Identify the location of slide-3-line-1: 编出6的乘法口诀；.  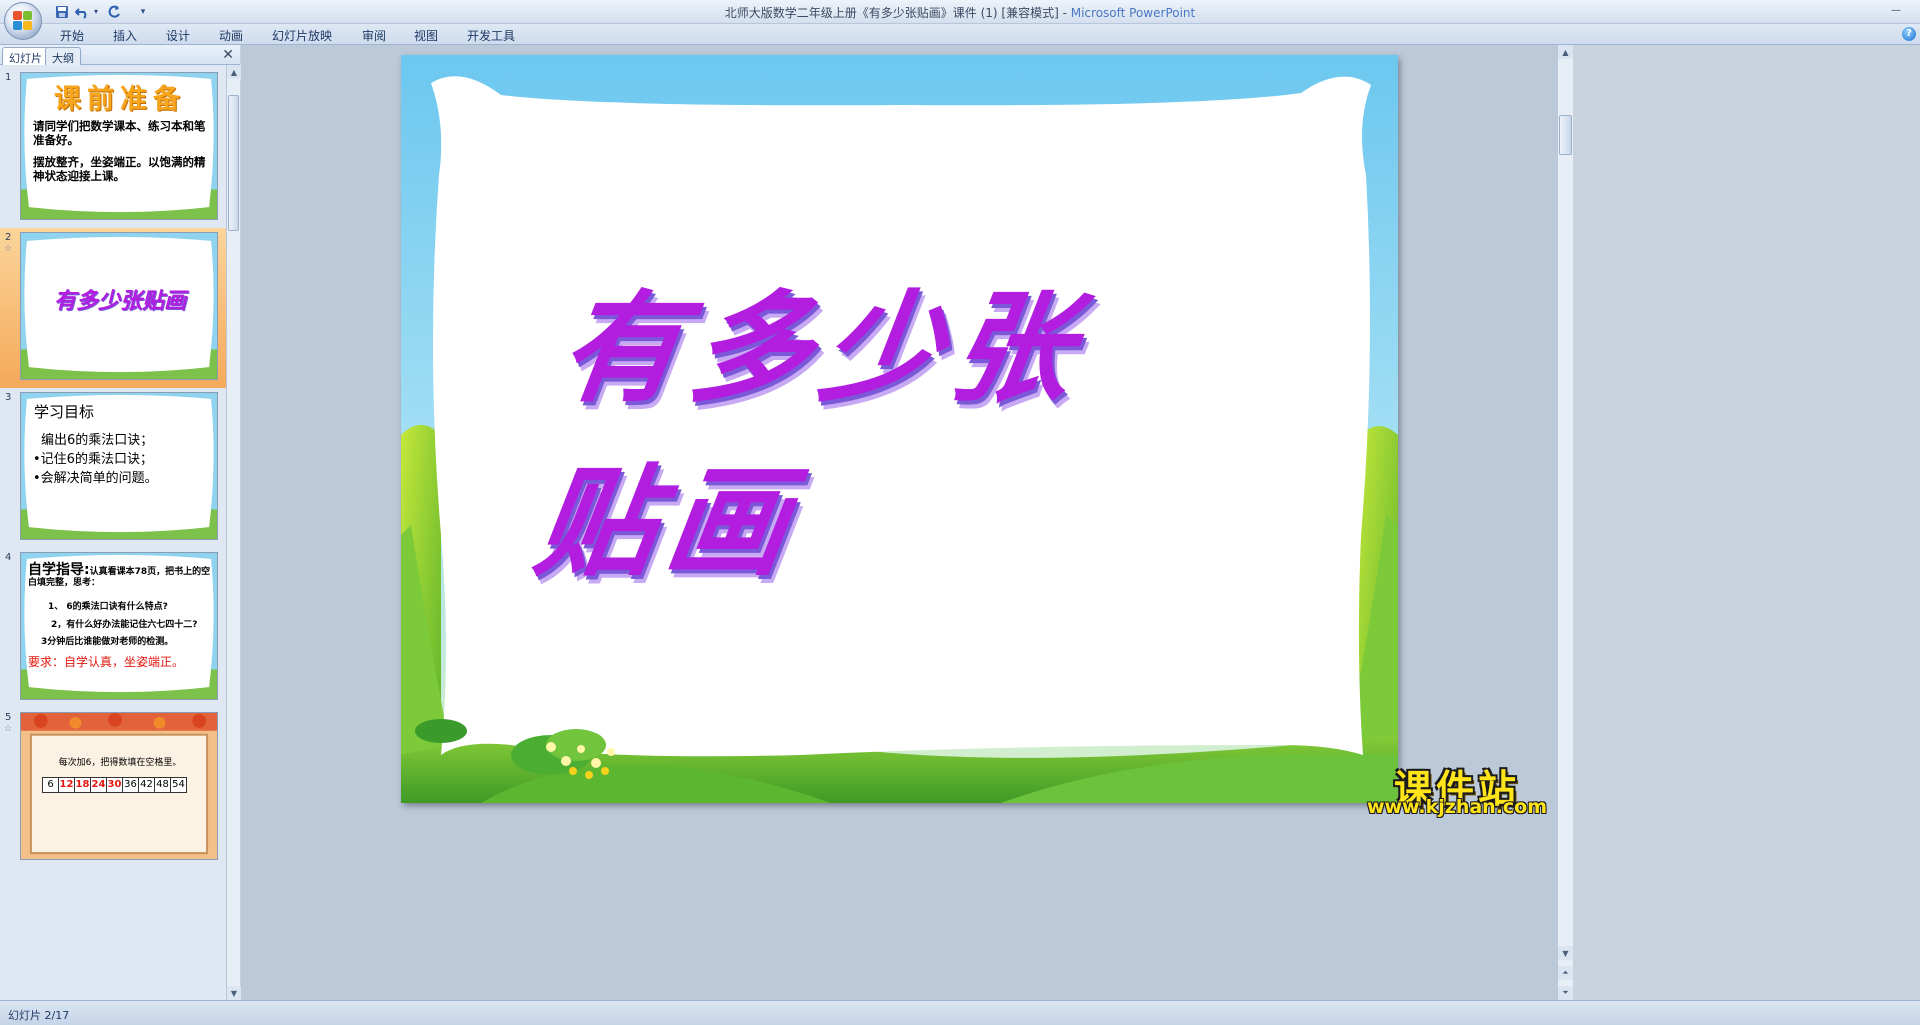
(97, 440).